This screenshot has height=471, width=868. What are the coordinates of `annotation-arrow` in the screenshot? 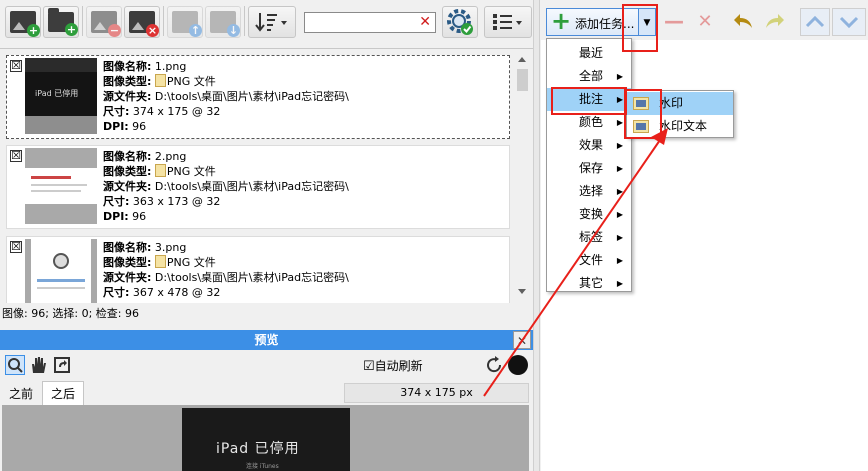 It's located at (575, 262).